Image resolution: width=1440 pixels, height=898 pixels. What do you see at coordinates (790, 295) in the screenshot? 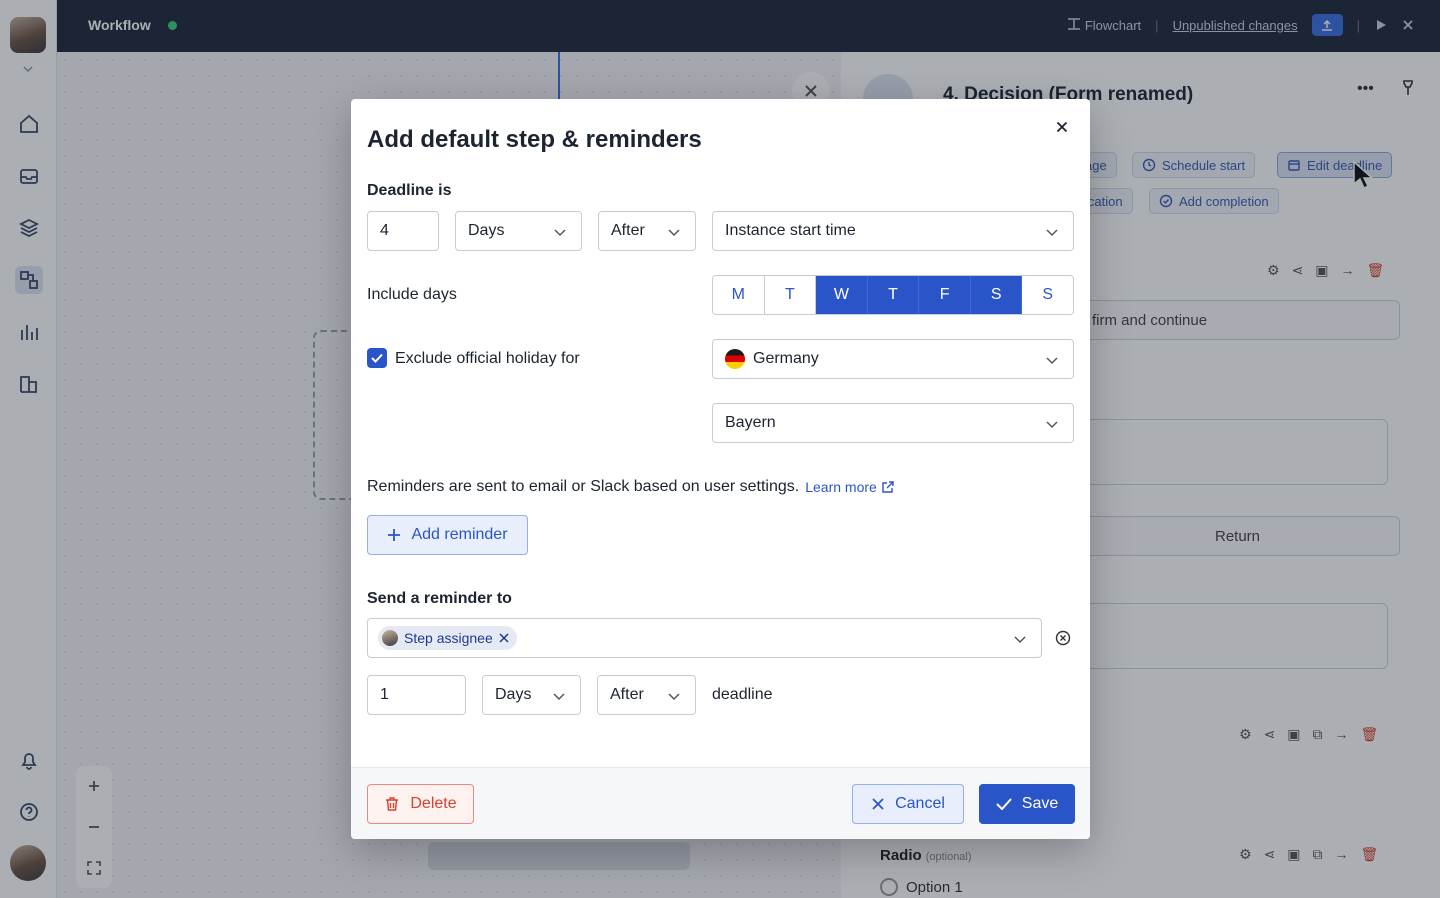
I see `day-toggle-tuesday: T` at bounding box center [790, 295].